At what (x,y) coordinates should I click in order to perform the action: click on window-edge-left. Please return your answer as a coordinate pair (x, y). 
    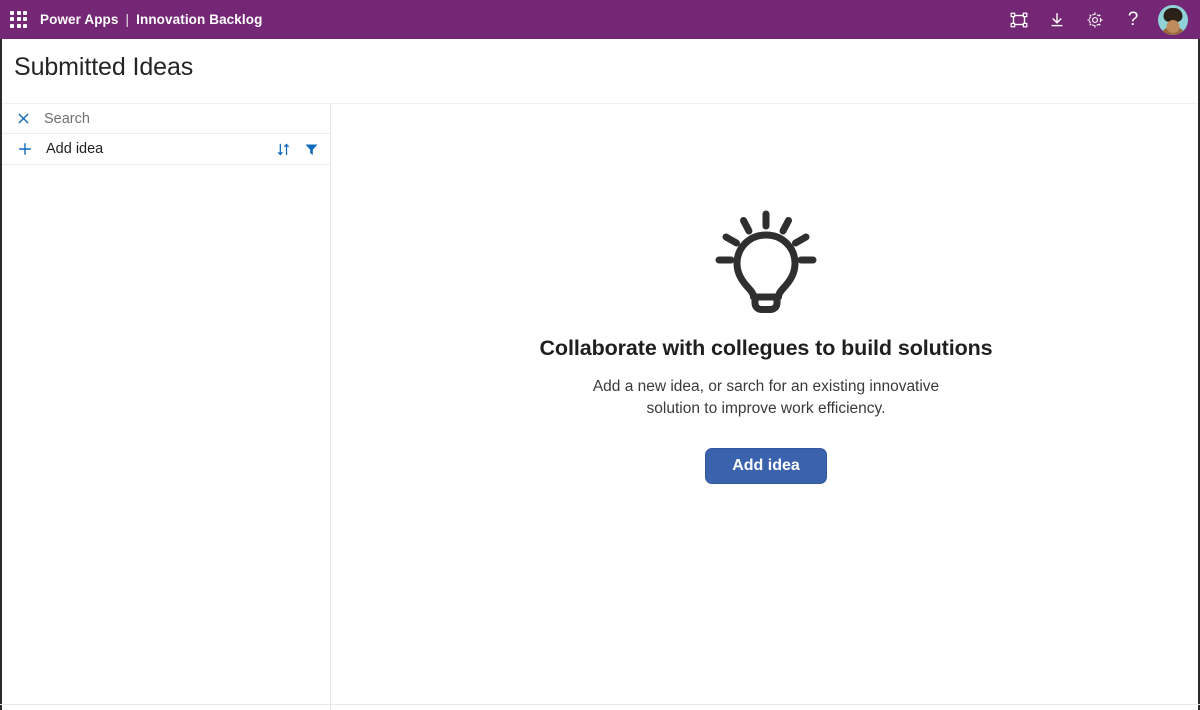
    Looking at the image, I should click on (1, 374).